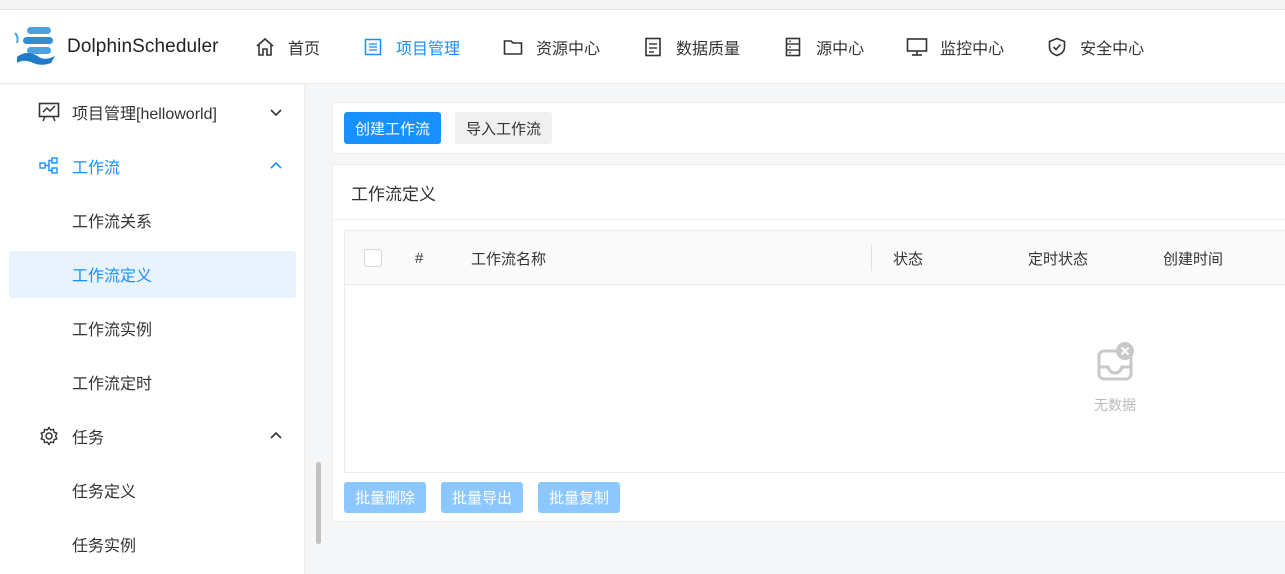 This screenshot has width=1285, height=574. I want to click on logo: DolphinScheduler, so click(128, 47).